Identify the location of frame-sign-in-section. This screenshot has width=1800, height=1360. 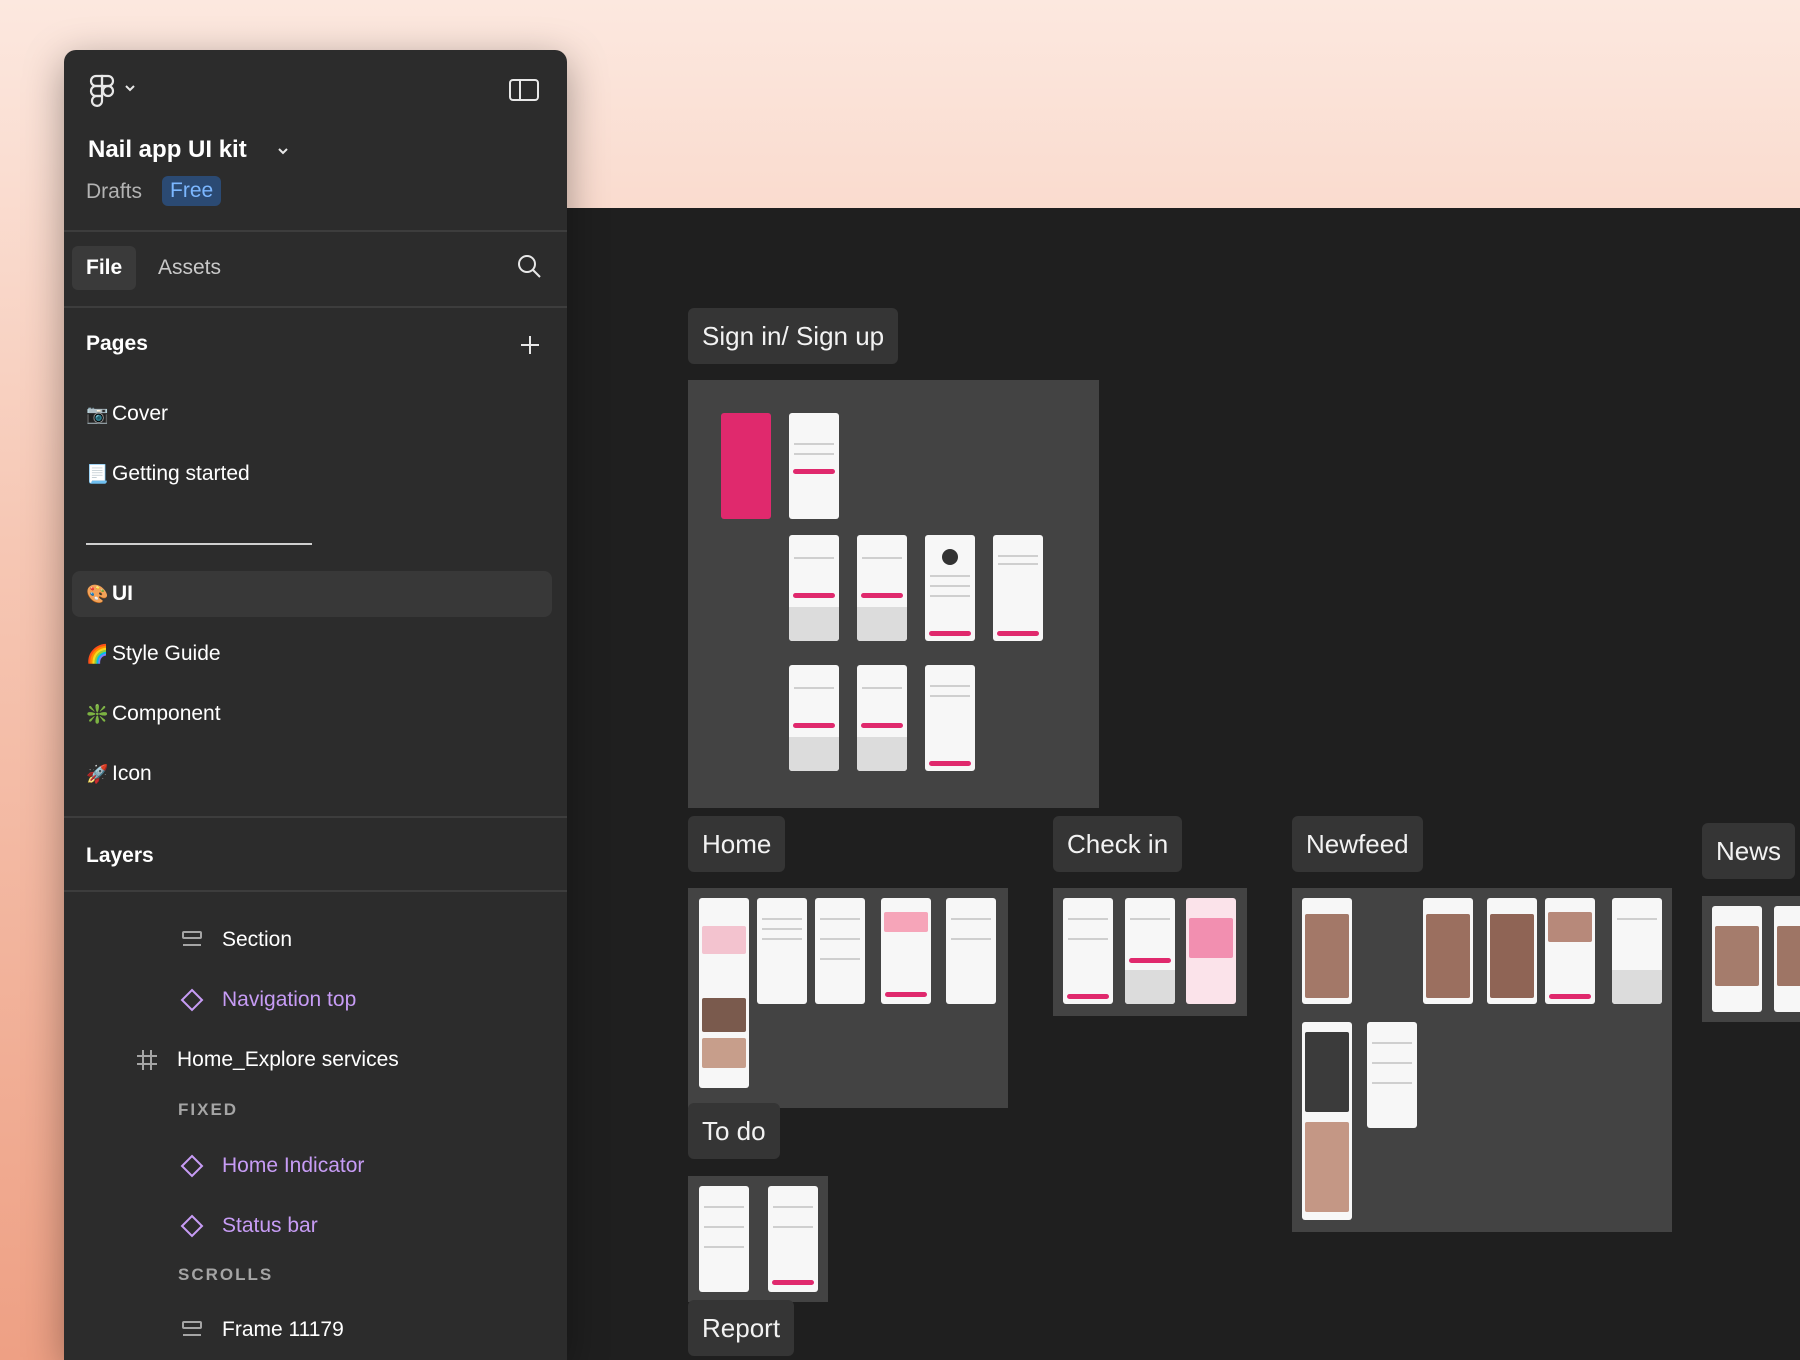
(893, 594).